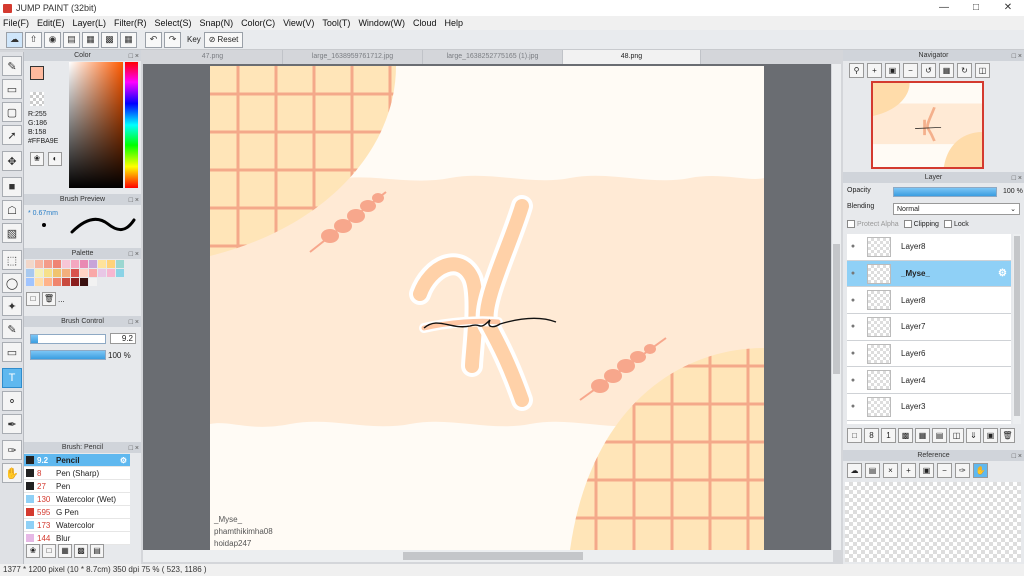  What do you see at coordinates (872, 470) in the screenshot?
I see `ref-open-icon: ▤` at bounding box center [872, 470].